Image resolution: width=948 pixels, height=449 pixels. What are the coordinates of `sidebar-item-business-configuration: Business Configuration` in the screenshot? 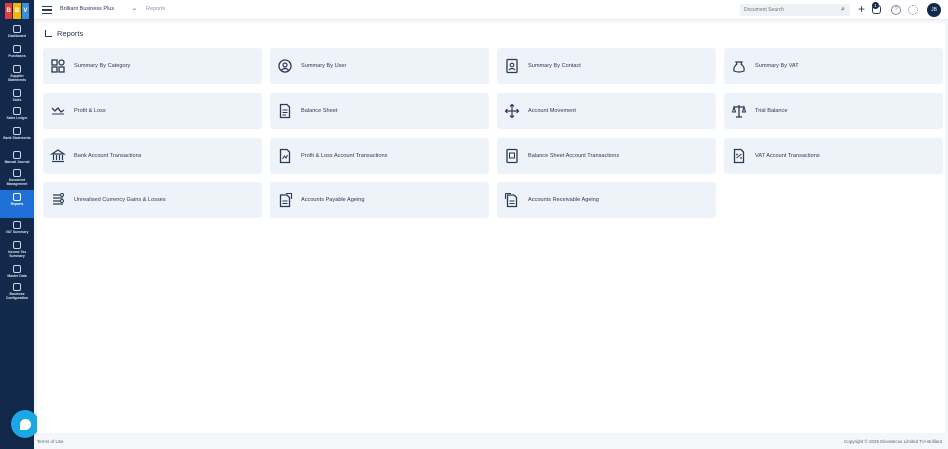 It's located at (17, 293).